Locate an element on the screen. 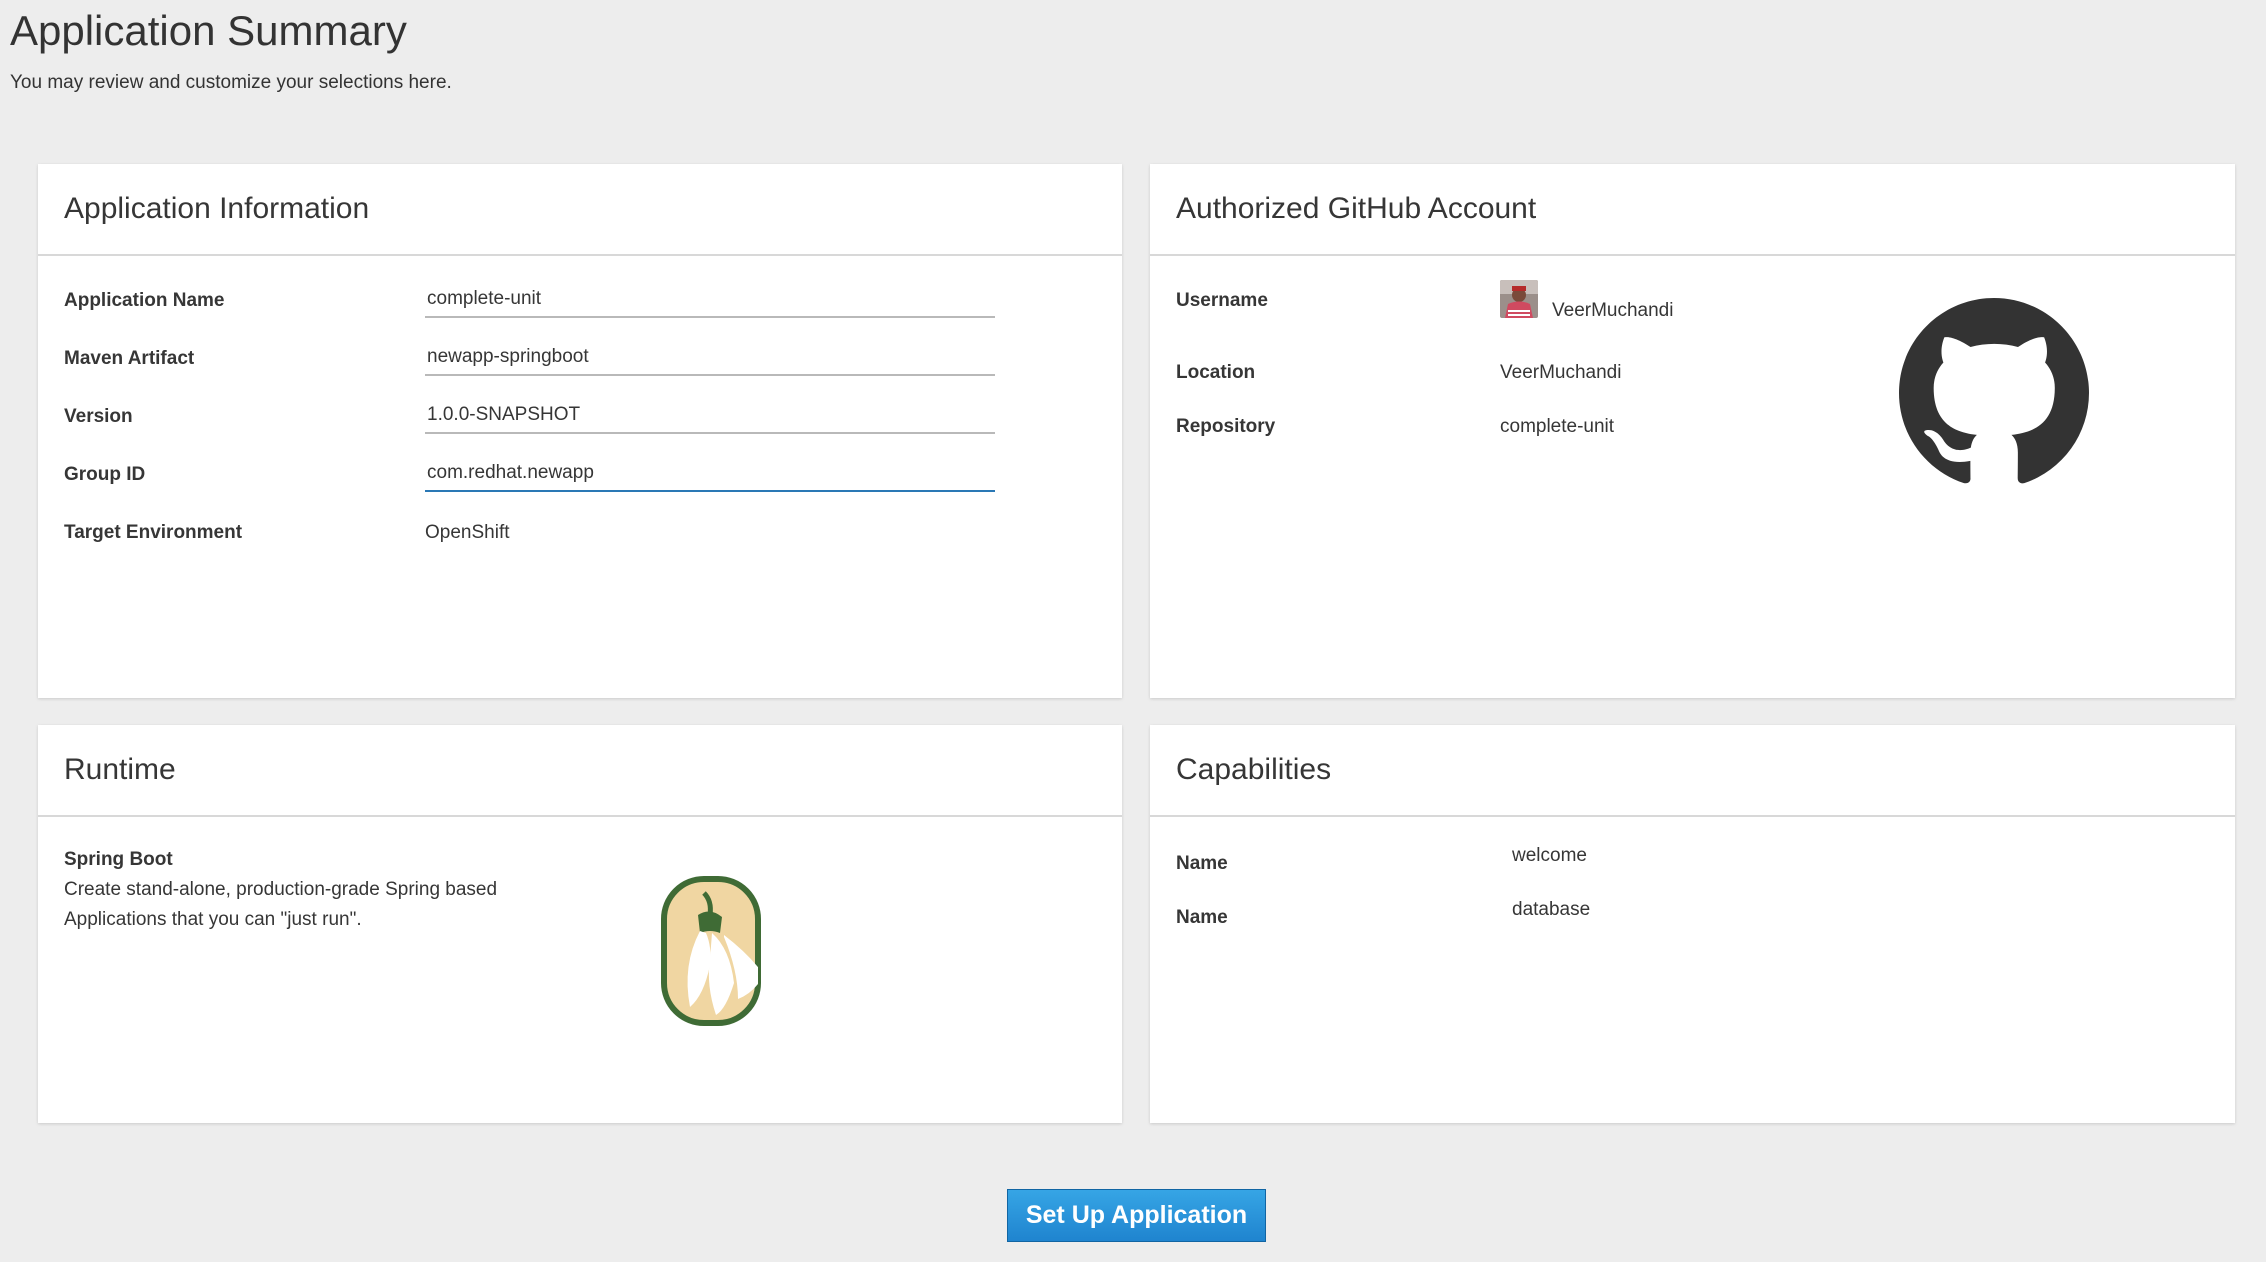  repository-value: complete-unit is located at coordinates (1557, 426).